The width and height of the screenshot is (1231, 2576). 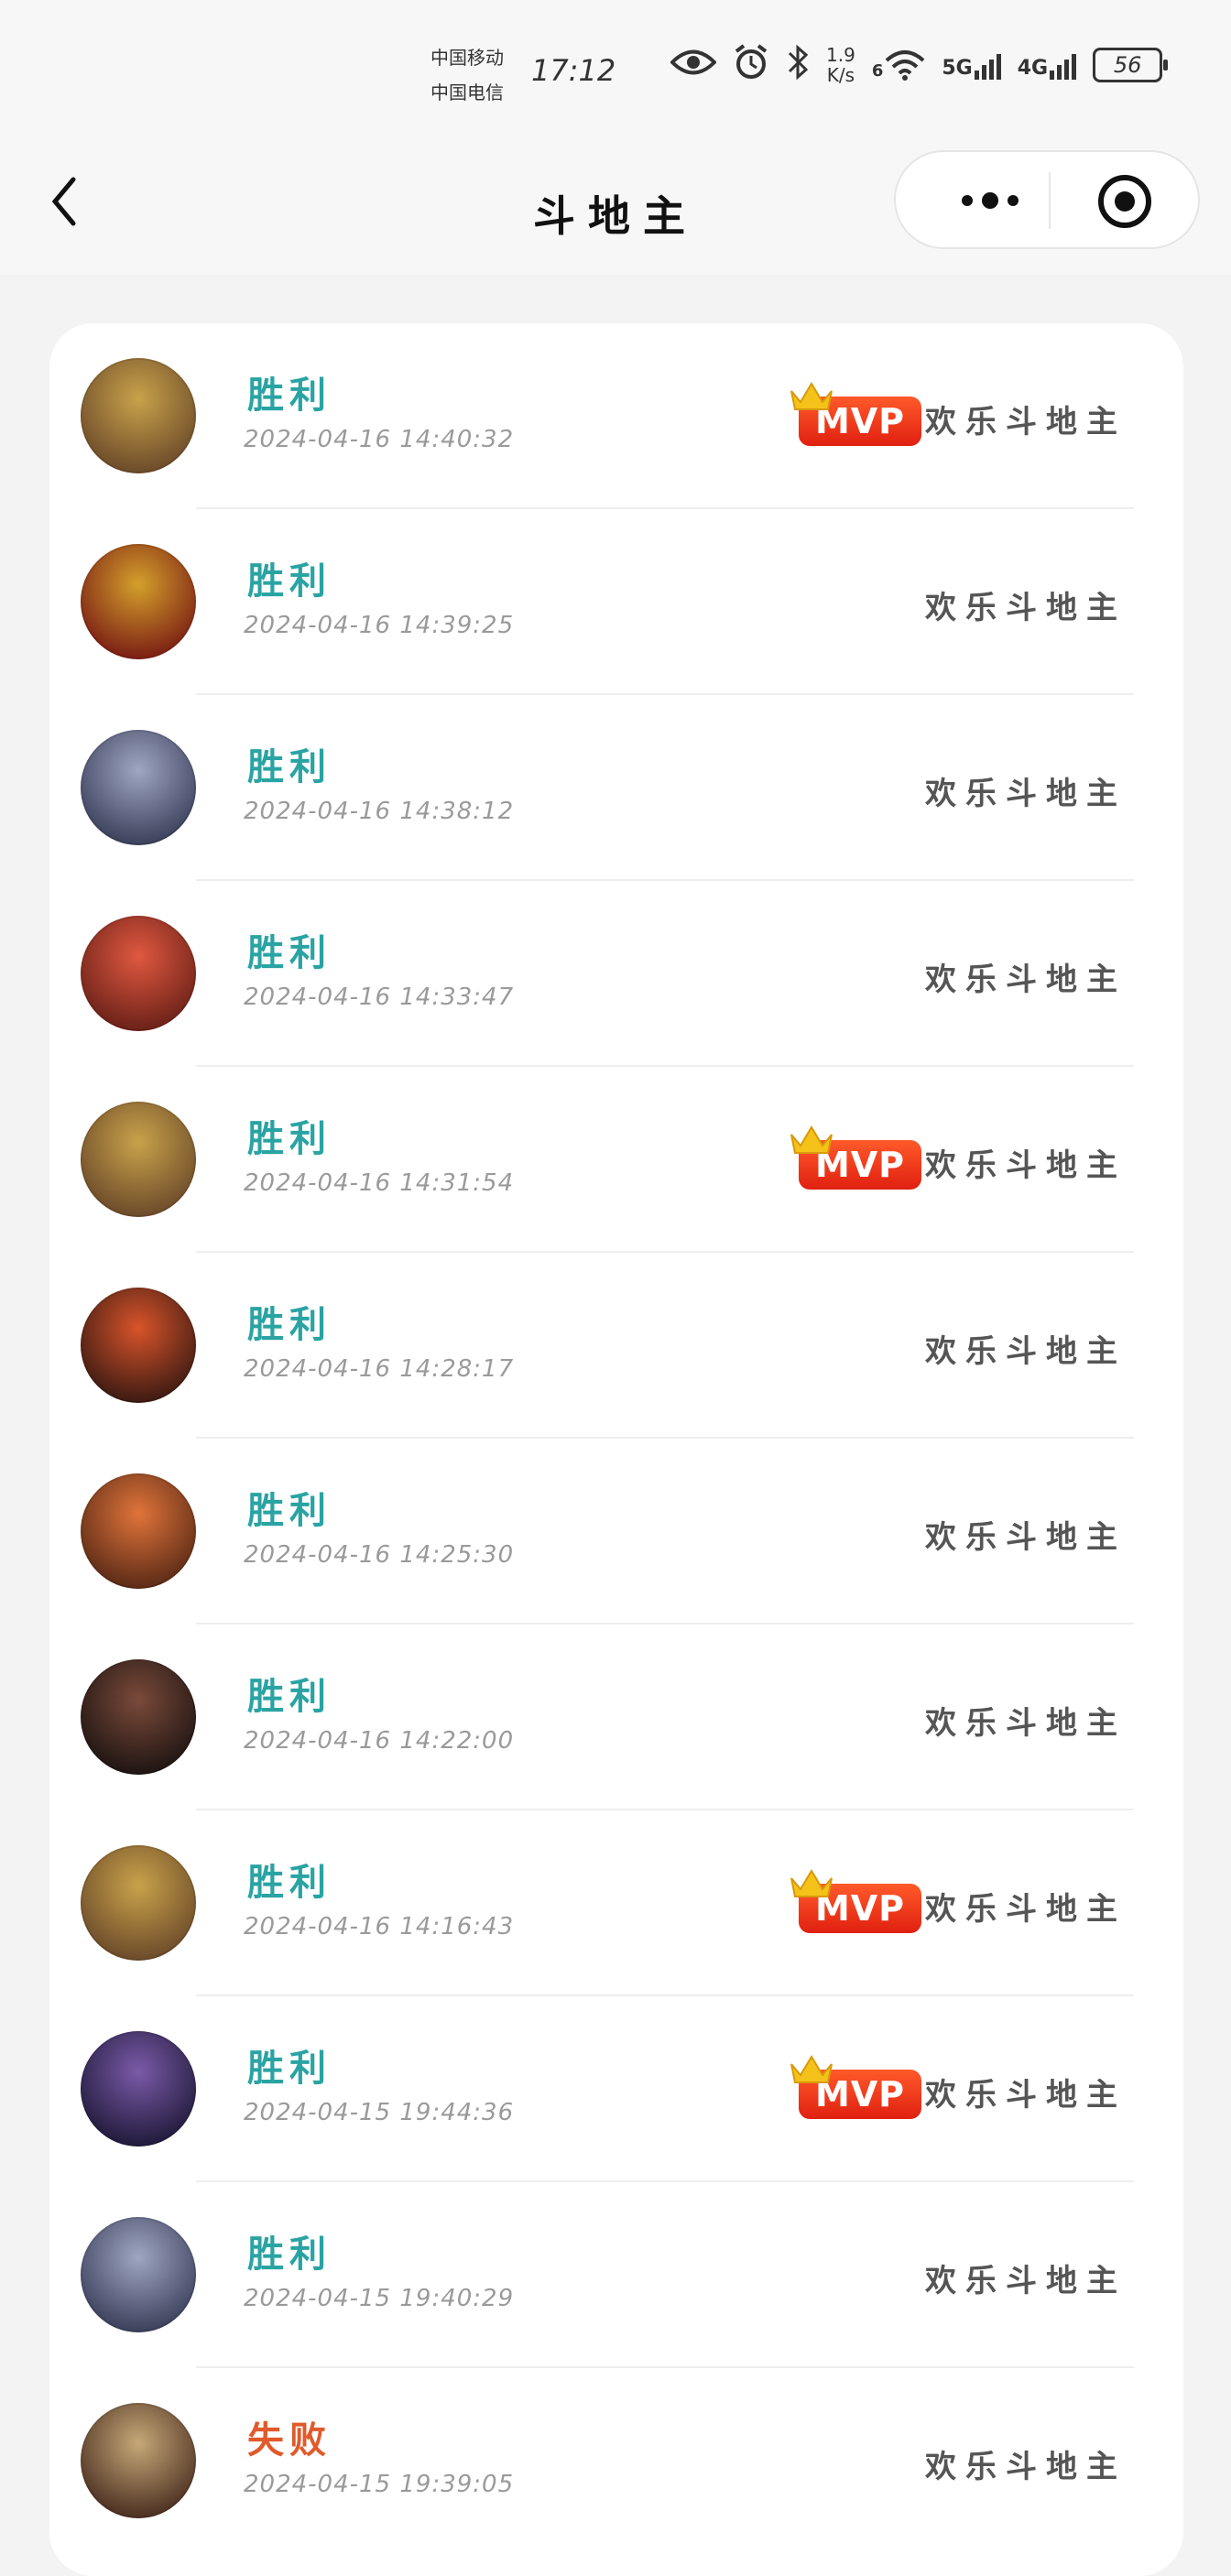 What do you see at coordinates (616, 416) in the screenshot?
I see `record-row: 胜利 2024-04-16 14:40:32 MVP 欢乐斗地主` at bounding box center [616, 416].